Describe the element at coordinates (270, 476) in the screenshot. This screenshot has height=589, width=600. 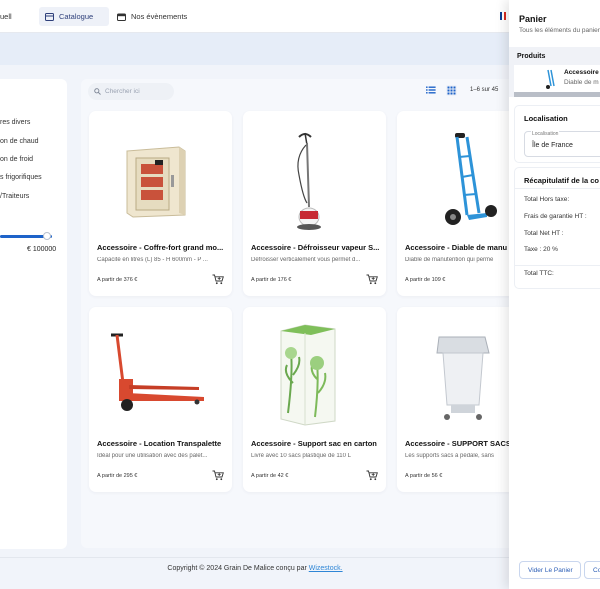
I see `product-price: A partir de 42 €` at that location.